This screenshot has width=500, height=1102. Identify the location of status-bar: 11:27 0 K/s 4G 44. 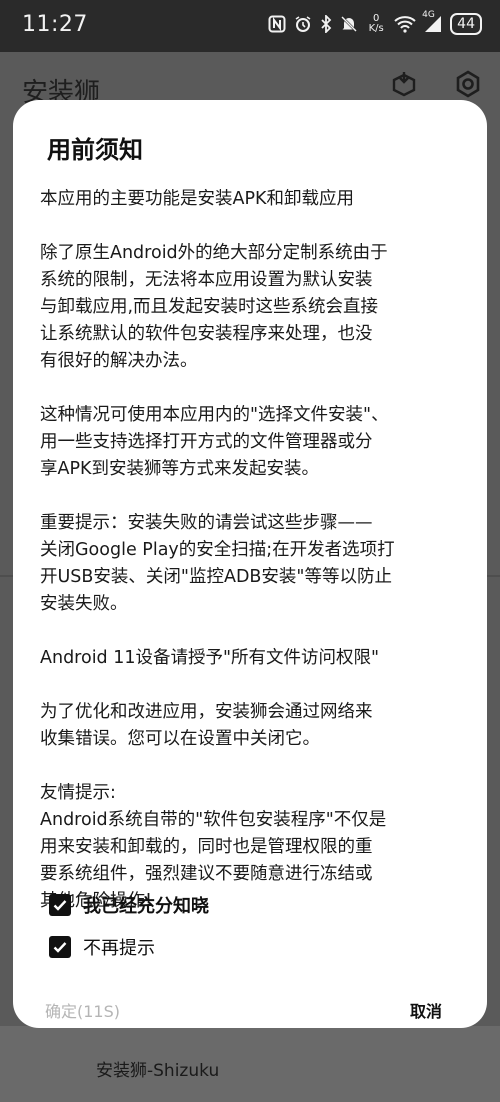
(250, 26).